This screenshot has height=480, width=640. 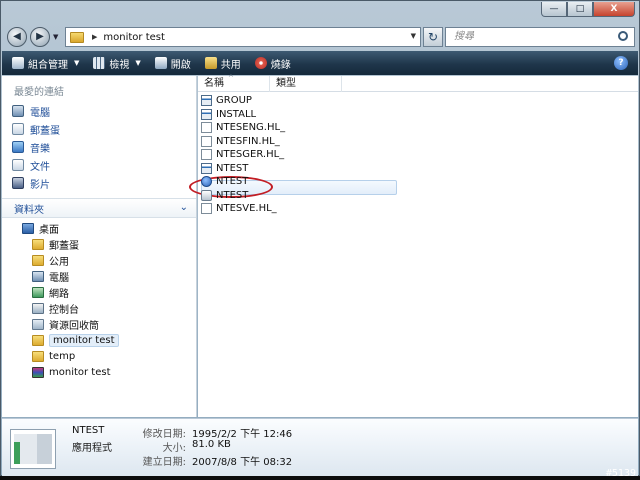 I want to click on tree-item-label: monitor test, so click(x=80, y=372).